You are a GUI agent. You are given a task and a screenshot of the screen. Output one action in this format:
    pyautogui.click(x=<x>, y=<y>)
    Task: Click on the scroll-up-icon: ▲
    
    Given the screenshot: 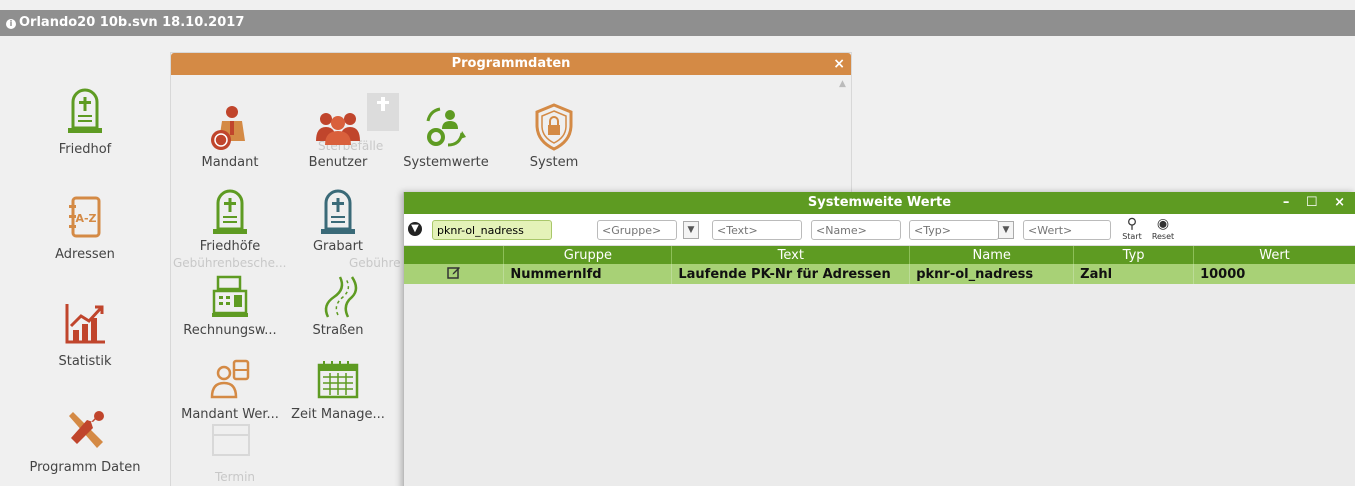 What is the action you would take?
    pyautogui.click(x=844, y=86)
    